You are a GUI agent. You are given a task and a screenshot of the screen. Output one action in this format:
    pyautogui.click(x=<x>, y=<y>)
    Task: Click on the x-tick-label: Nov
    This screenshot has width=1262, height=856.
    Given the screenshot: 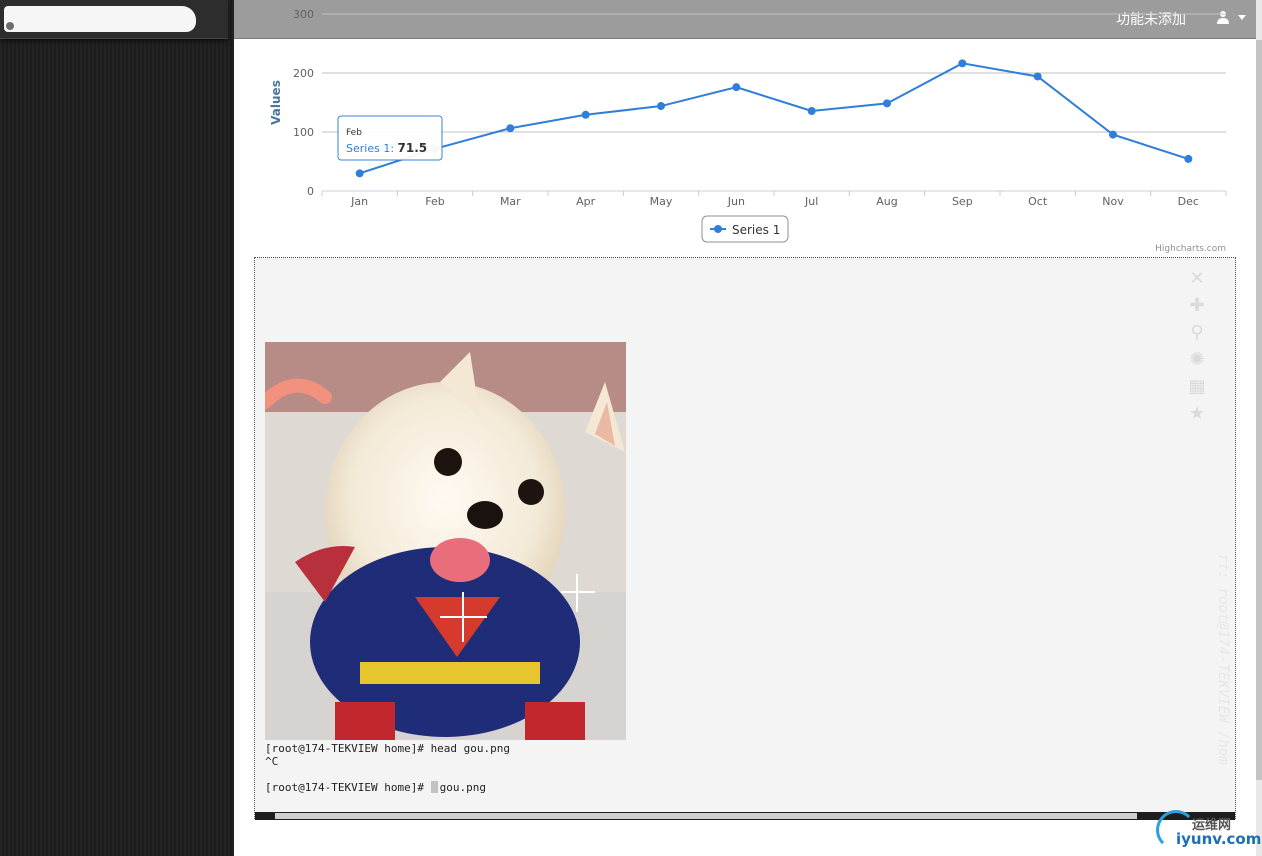 What is the action you would take?
    pyautogui.click(x=1113, y=201)
    